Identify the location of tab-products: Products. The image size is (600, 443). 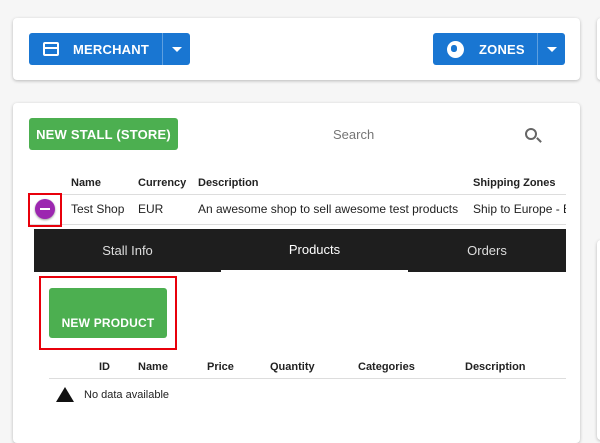
(314, 250).